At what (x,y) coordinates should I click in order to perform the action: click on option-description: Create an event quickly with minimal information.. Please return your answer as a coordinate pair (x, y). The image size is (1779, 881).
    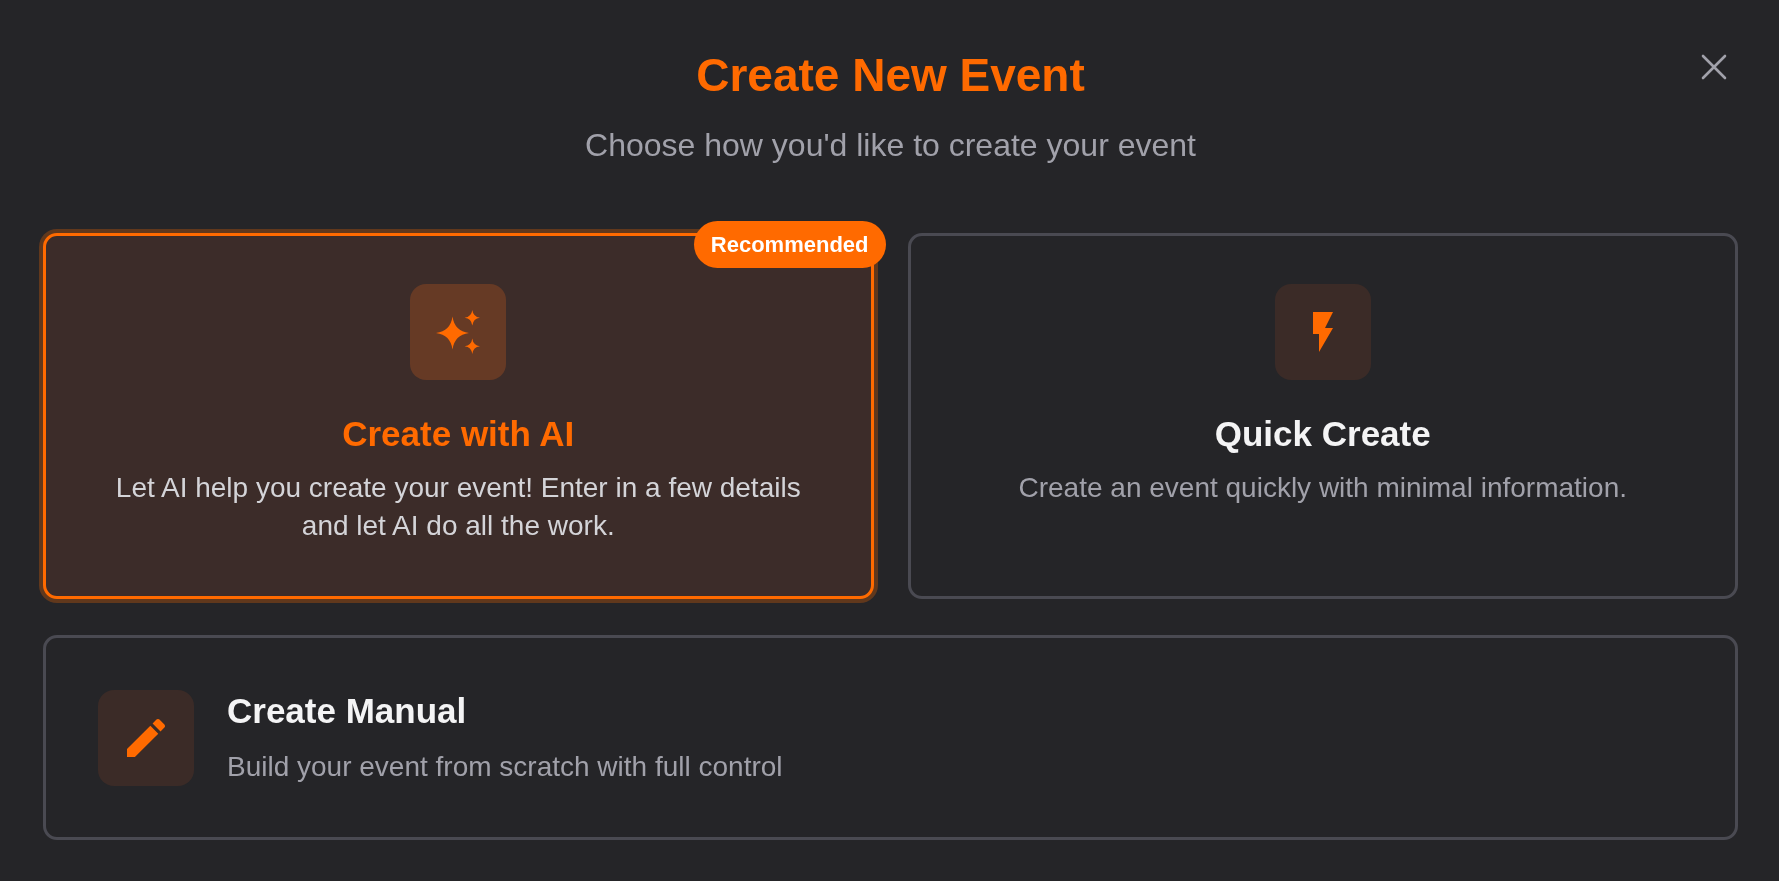
    Looking at the image, I should click on (1322, 488).